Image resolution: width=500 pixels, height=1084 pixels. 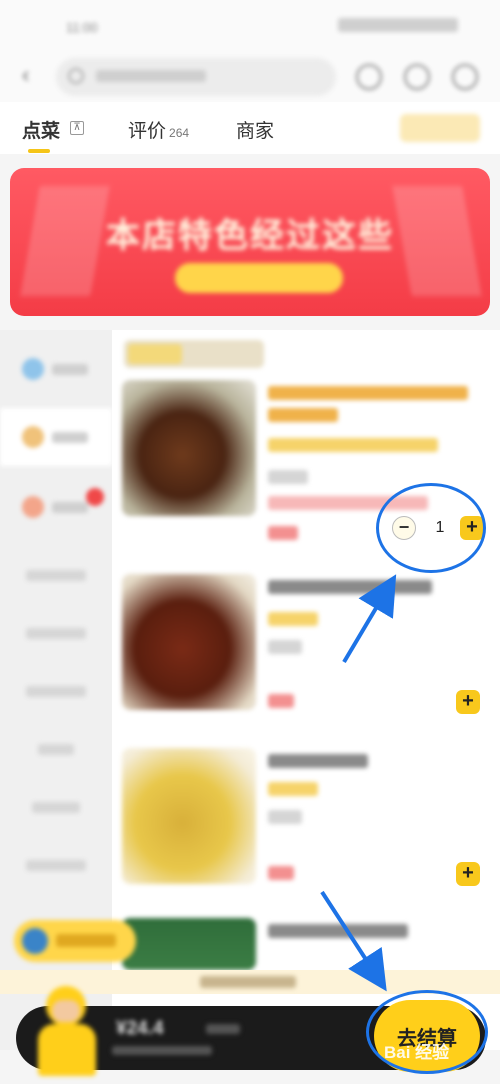 What do you see at coordinates (358, 783) in the screenshot?
I see `annotation-arrows` at bounding box center [358, 783].